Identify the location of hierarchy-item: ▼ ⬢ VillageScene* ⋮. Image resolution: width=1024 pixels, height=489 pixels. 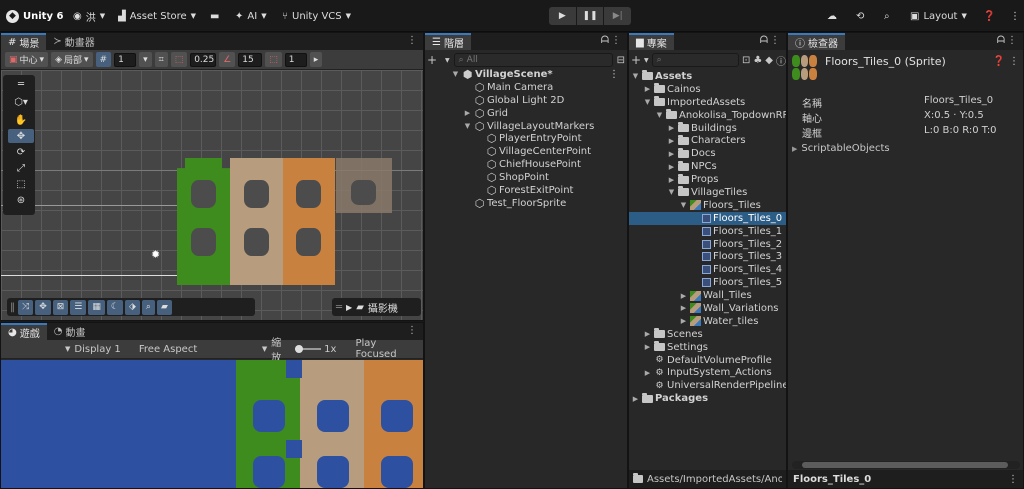
(526, 74).